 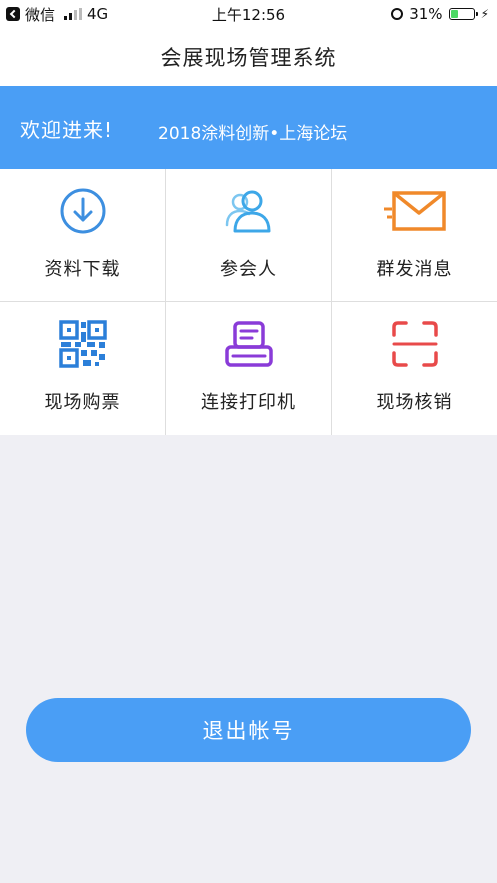 I want to click on menu-item-label: 连接打印机, so click(x=248, y=402).